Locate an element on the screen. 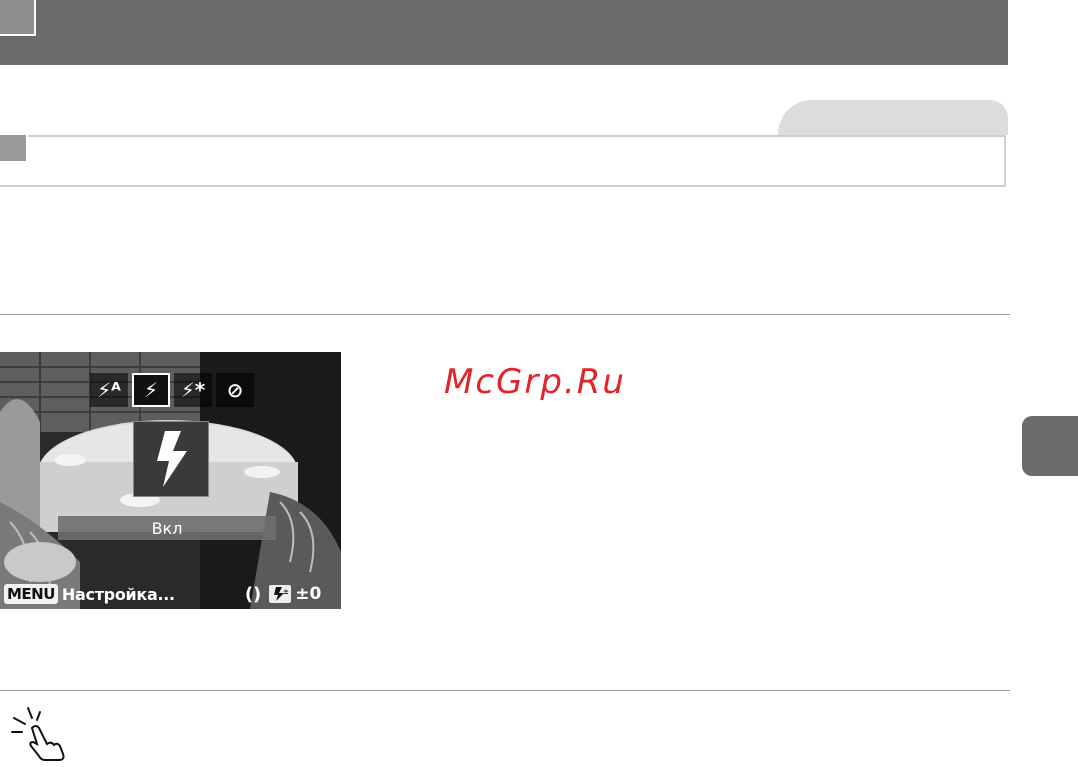  section-marker is located at coordinates (14, 149).